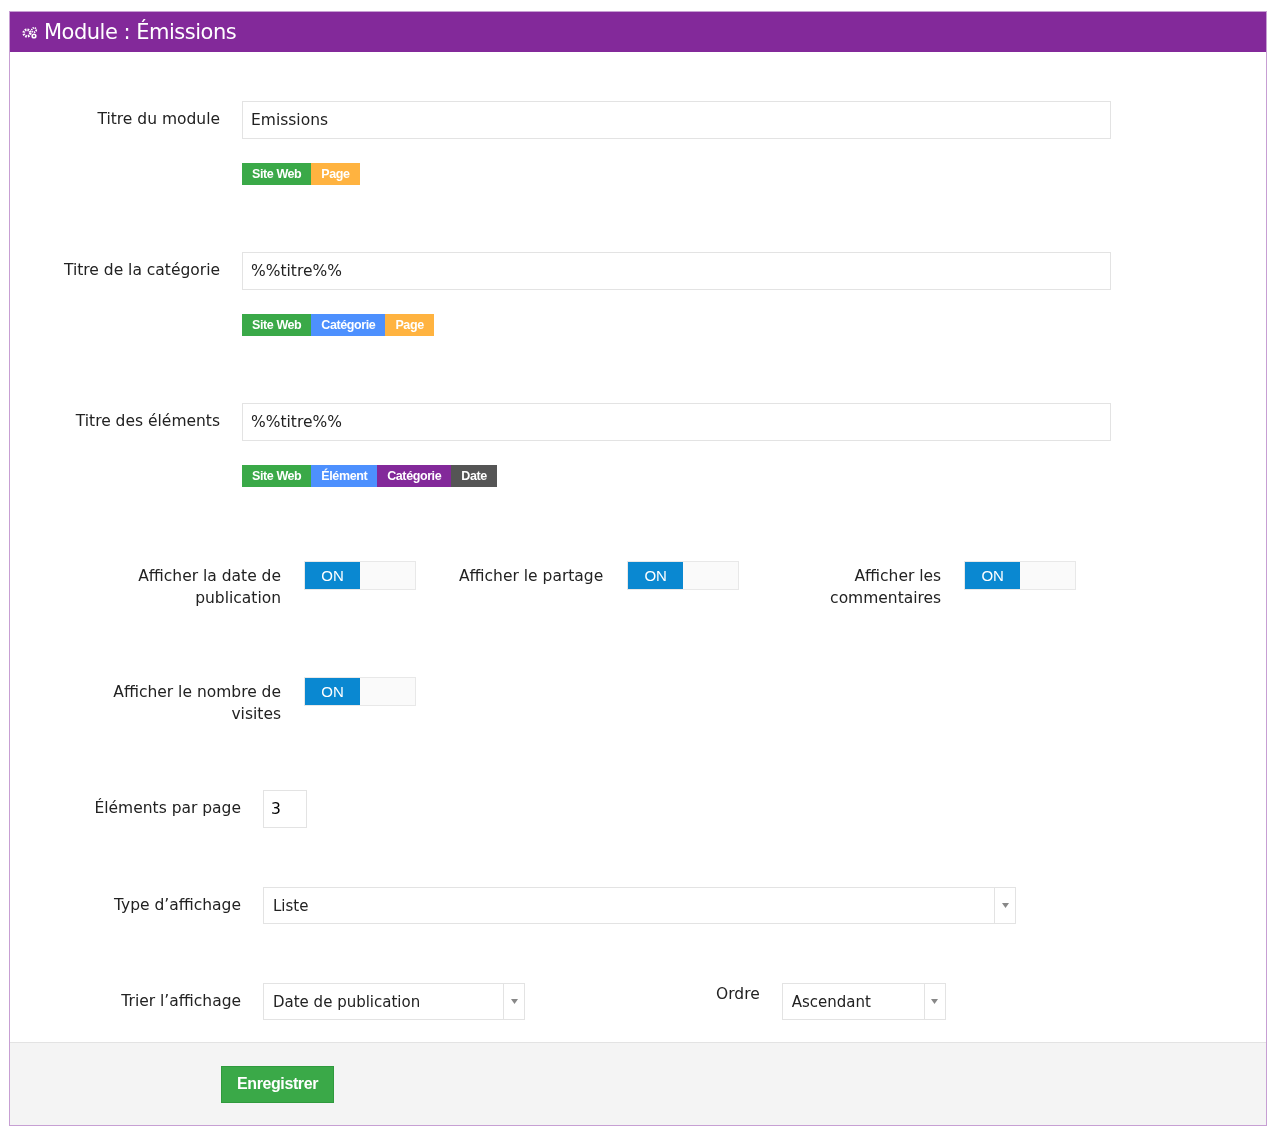  What do you see at coordinates (285, 809) in the screenshot?
I see `number-input: 3` at bounding box center [285, 809].